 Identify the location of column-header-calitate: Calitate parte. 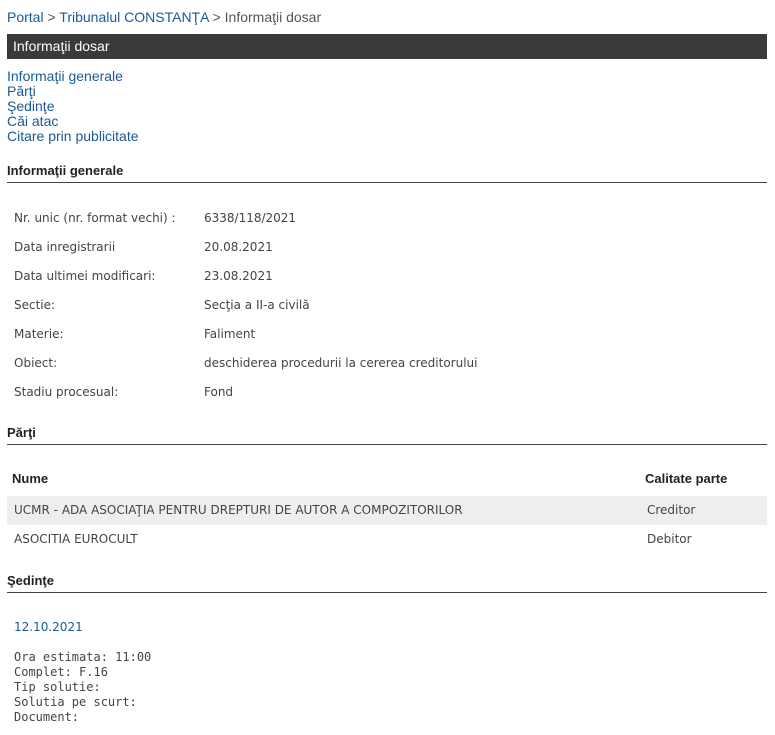
(686, 478).